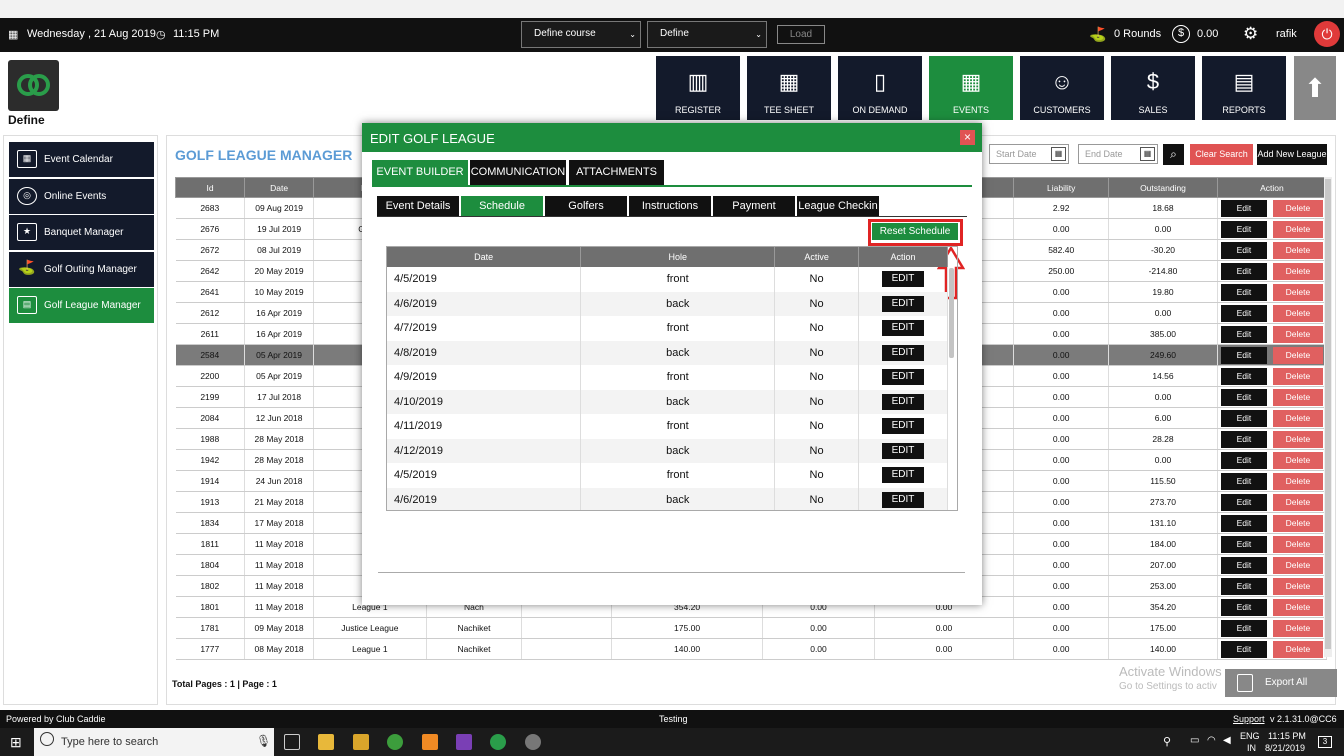  What do you see at coordinates (1118, 154) in the screenshot?
I see `end-date-input: End Date ▦` at bounding box center [1118, 154].